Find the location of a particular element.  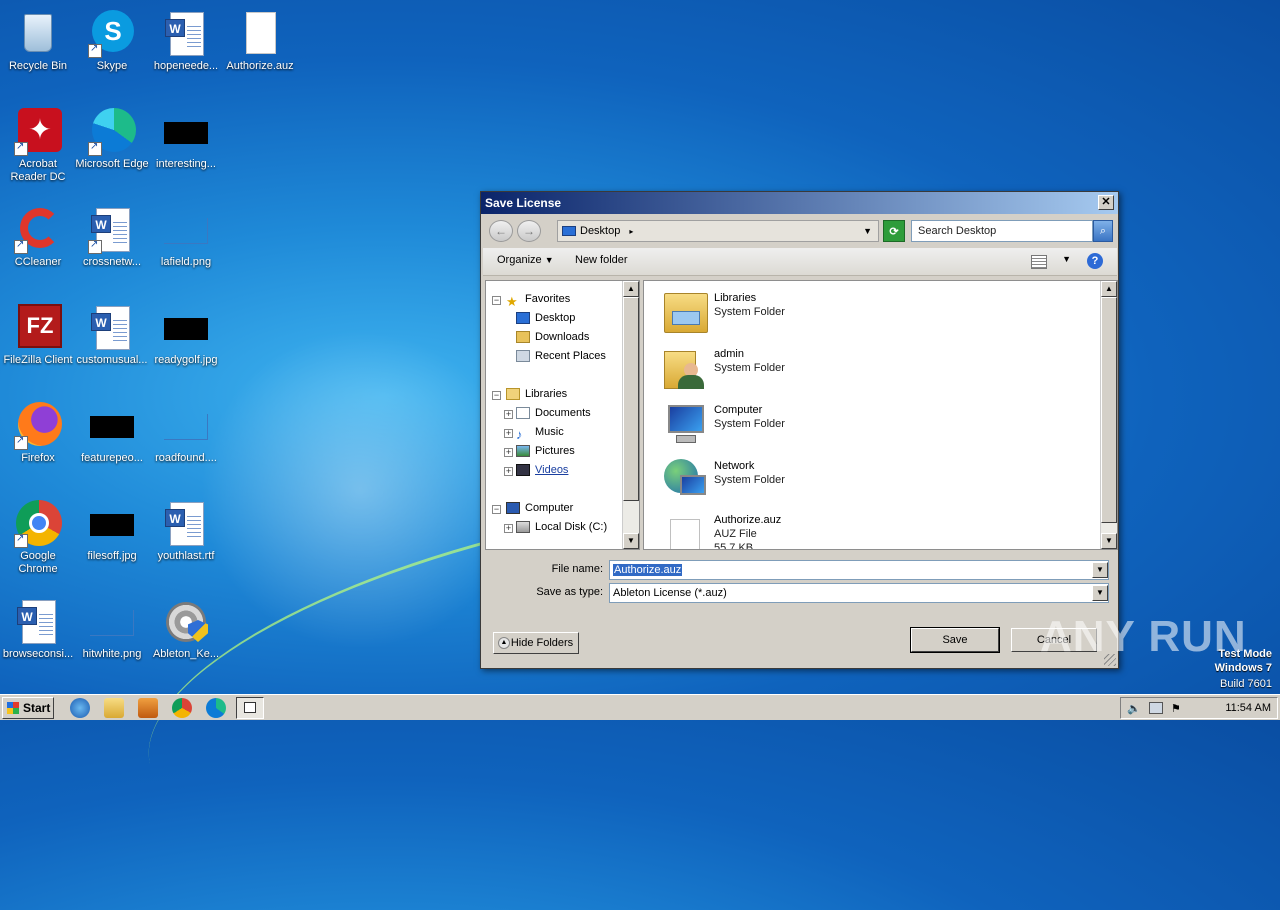

desktop-icon-acrobat: ✦ Acrobat Reader DC is located at coordinates (38, 147).